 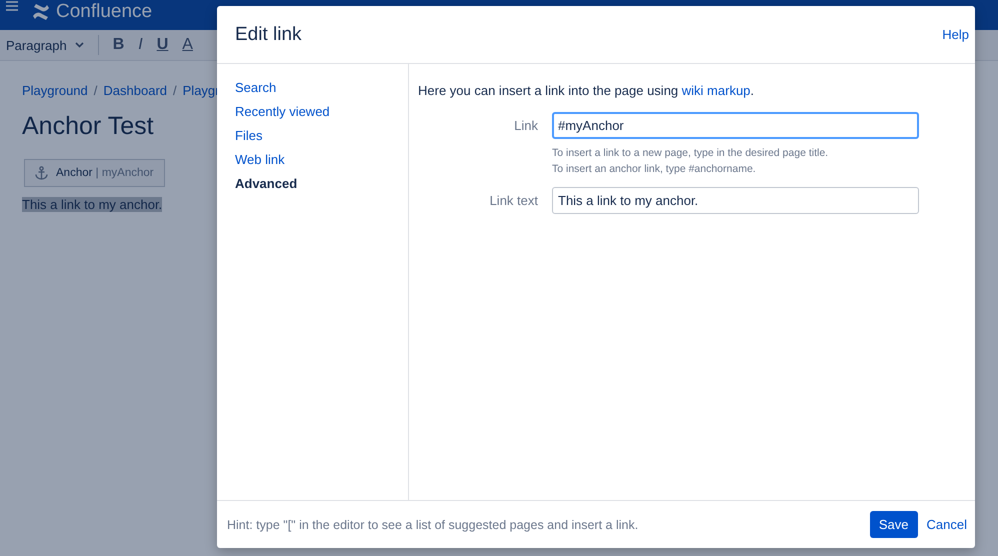 What do you see at coordinates (74, 173) in the screenshot?
I see `anchor-label: Anchor` at bounding box center [74, 173].